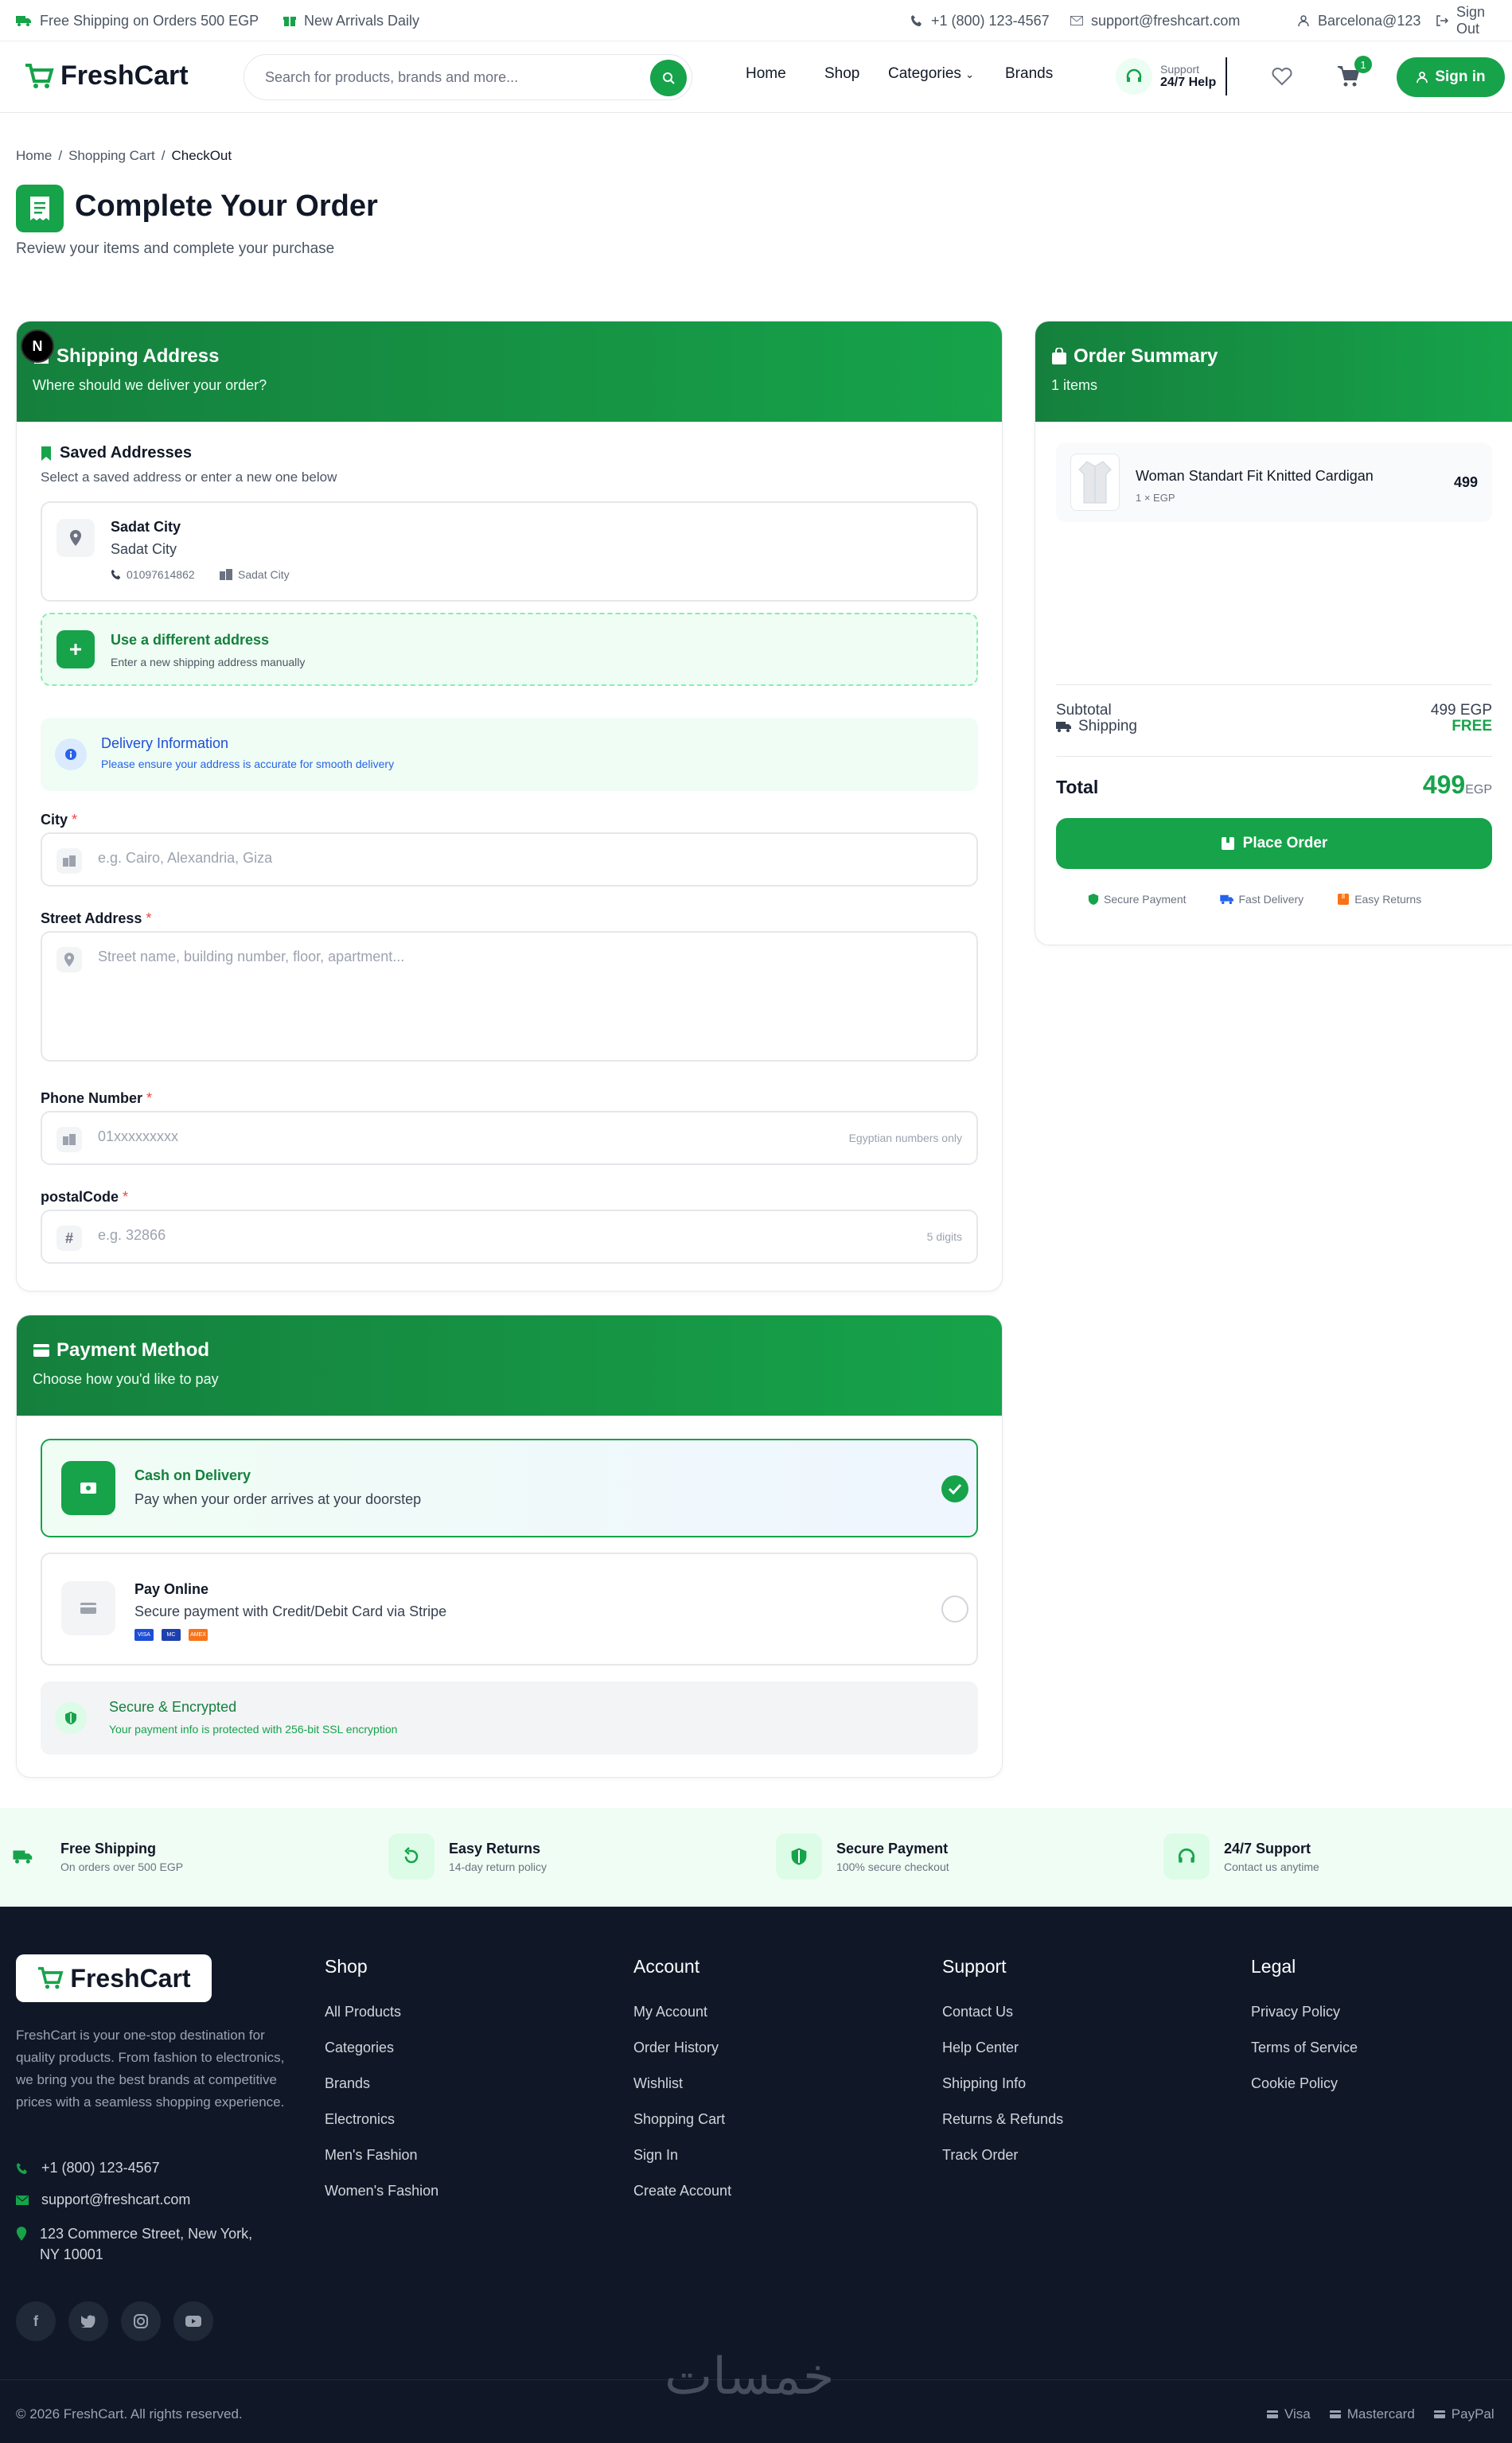  I want to click on footer-link: Sign In, so click(655, 2155).